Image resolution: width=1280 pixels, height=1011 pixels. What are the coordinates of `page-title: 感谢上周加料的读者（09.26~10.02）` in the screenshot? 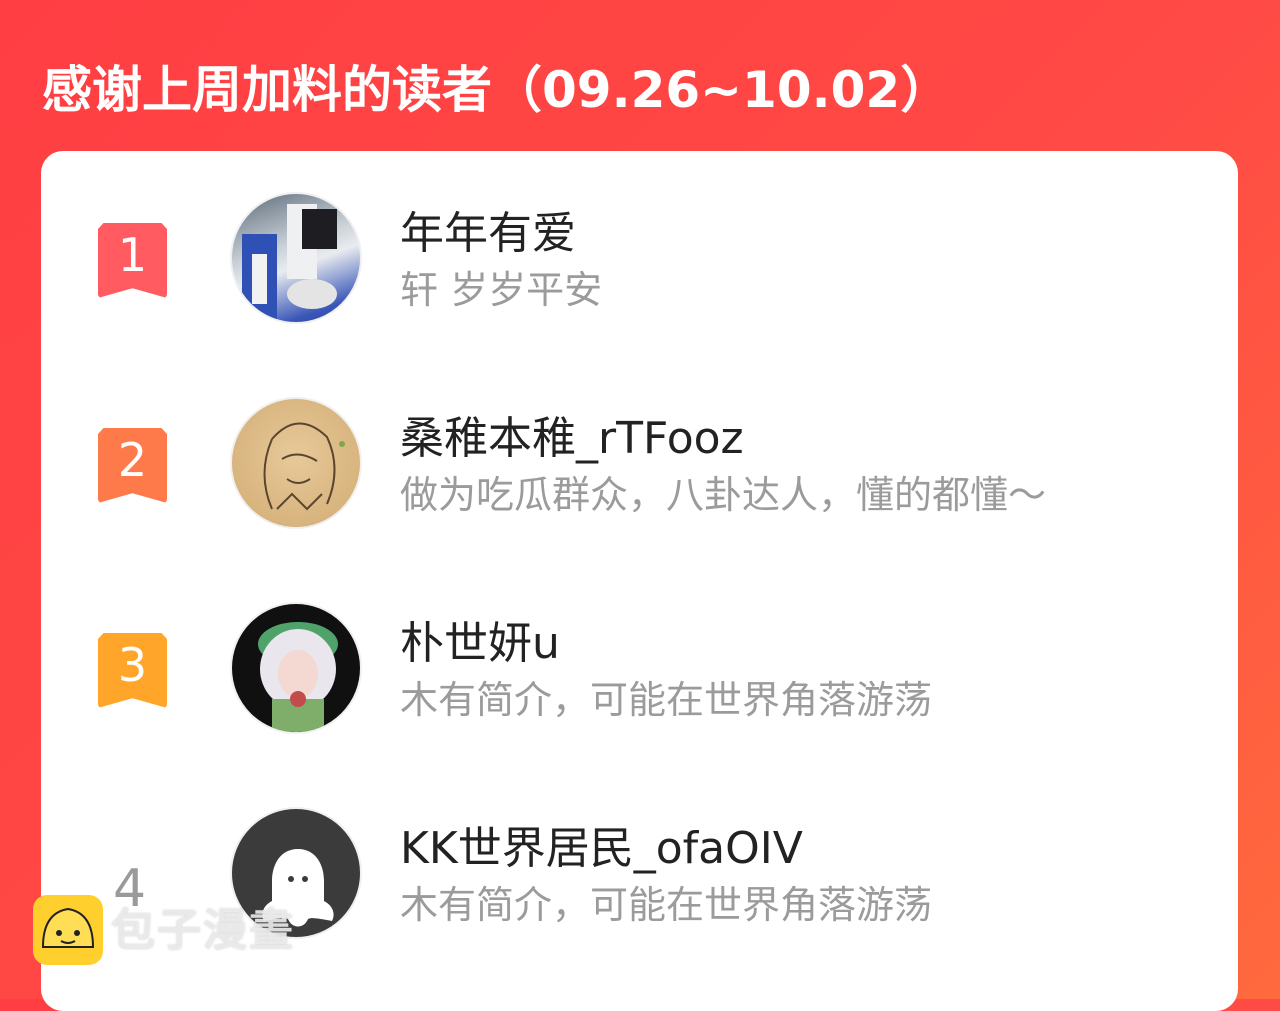 It's located at (496, 90).